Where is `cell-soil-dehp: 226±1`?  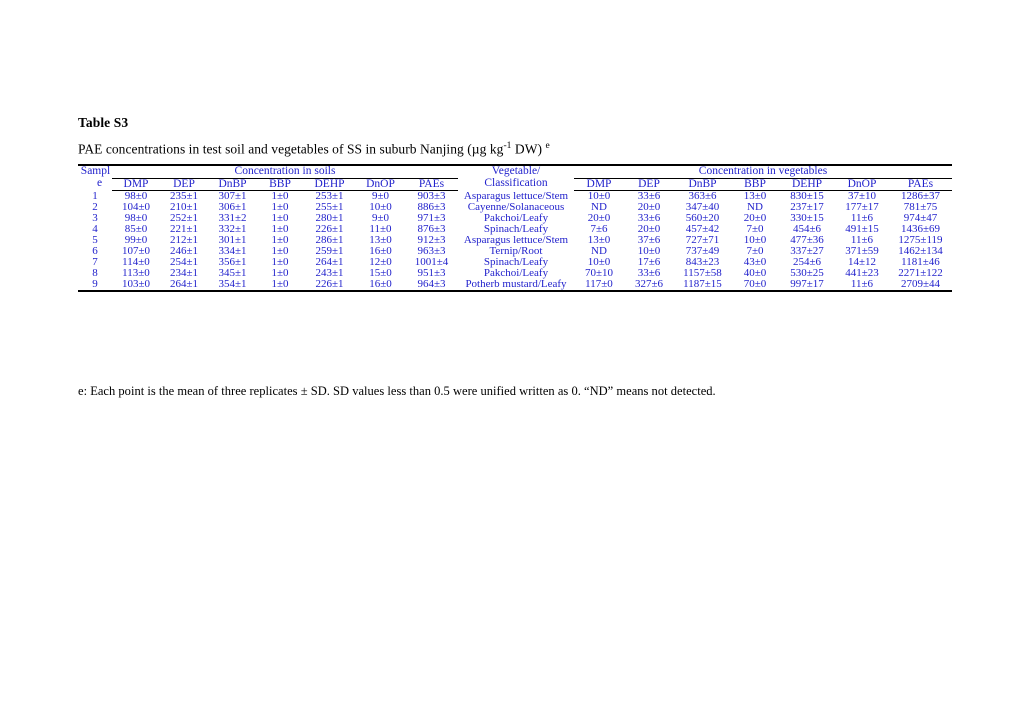 cell-soil-dehp: 226±1 is located at coordinates (329, 284).